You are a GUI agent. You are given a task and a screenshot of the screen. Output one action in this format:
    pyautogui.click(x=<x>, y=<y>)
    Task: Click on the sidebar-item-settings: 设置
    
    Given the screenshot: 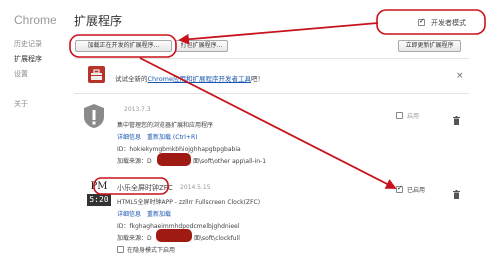 What is the action you would take?
    pyautogui.click(x=21, y=74)
    